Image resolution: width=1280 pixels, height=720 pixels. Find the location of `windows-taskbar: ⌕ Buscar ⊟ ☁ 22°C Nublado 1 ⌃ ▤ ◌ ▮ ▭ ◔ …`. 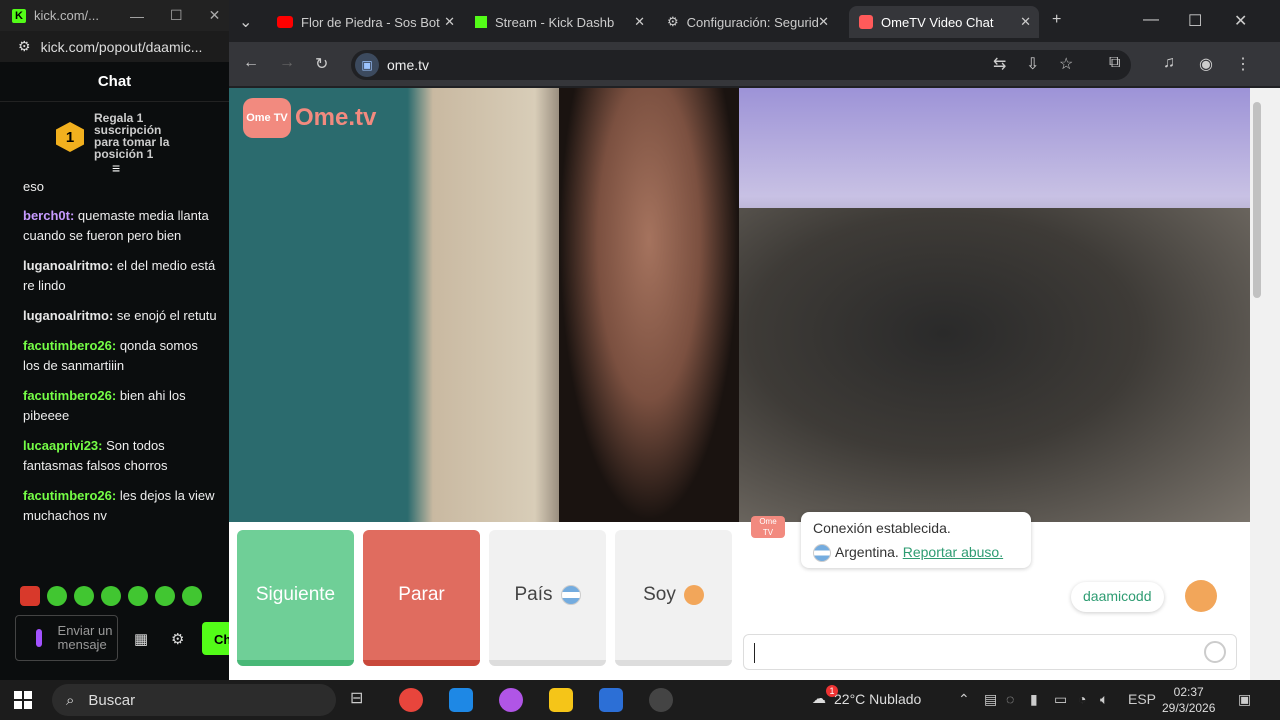

windows-taskbar: ⌕ Buscar ⊟ ☁ 22°C Nublado 1 ⌃ ▤ ◌ ▮ ▭ ◔ … is located at coordinates (640, 700).